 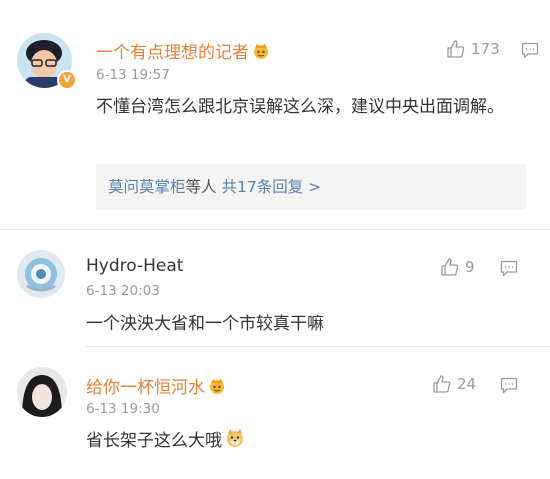 I want to click on like-button: 9, so click(x=457, y=267).